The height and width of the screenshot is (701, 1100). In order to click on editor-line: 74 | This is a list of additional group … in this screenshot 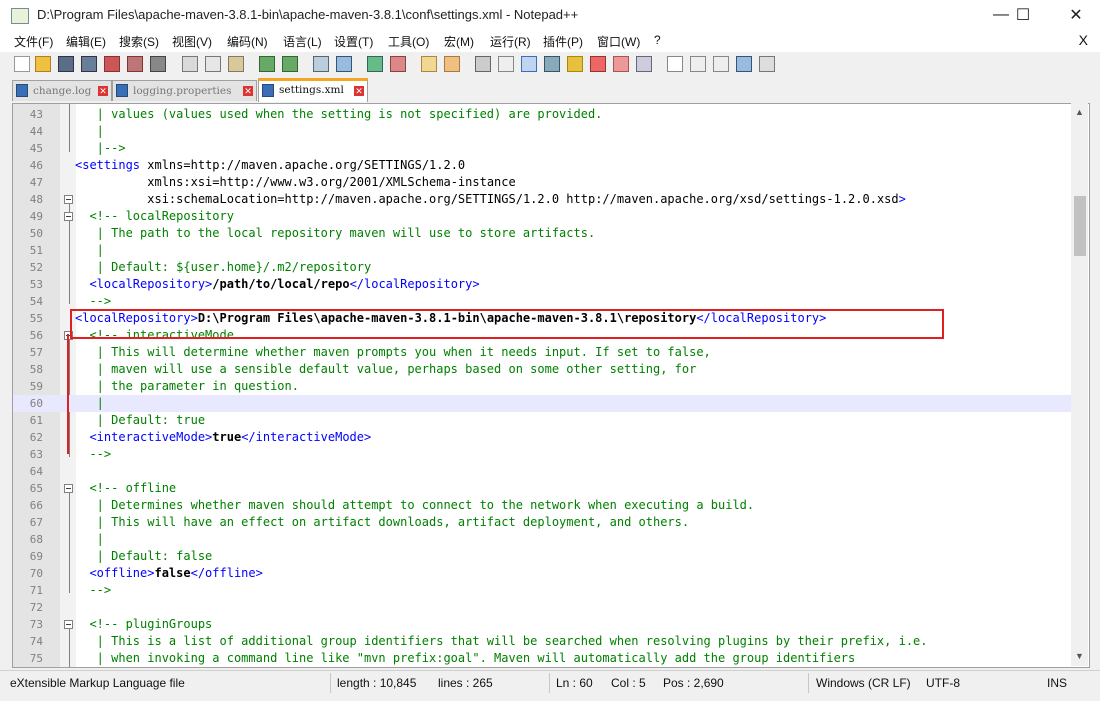, I will do `click(542, 641)`.